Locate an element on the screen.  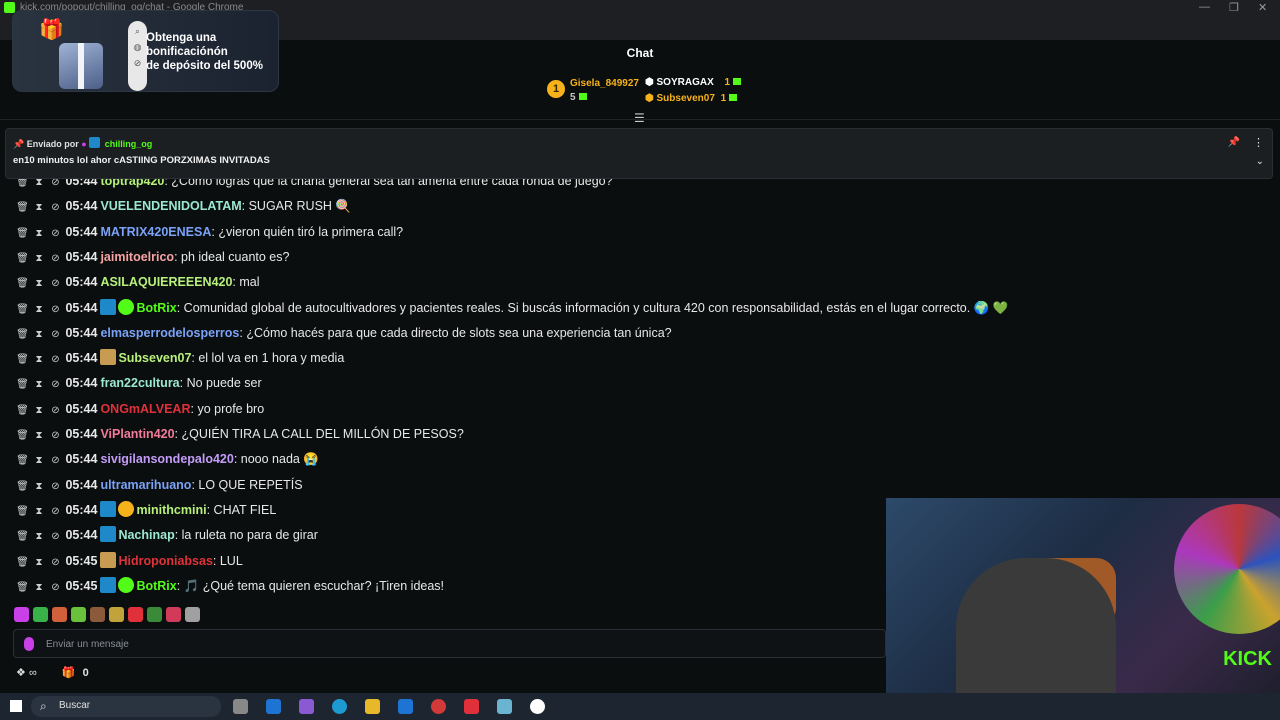
app-icon is located at coordinates (504, 706).